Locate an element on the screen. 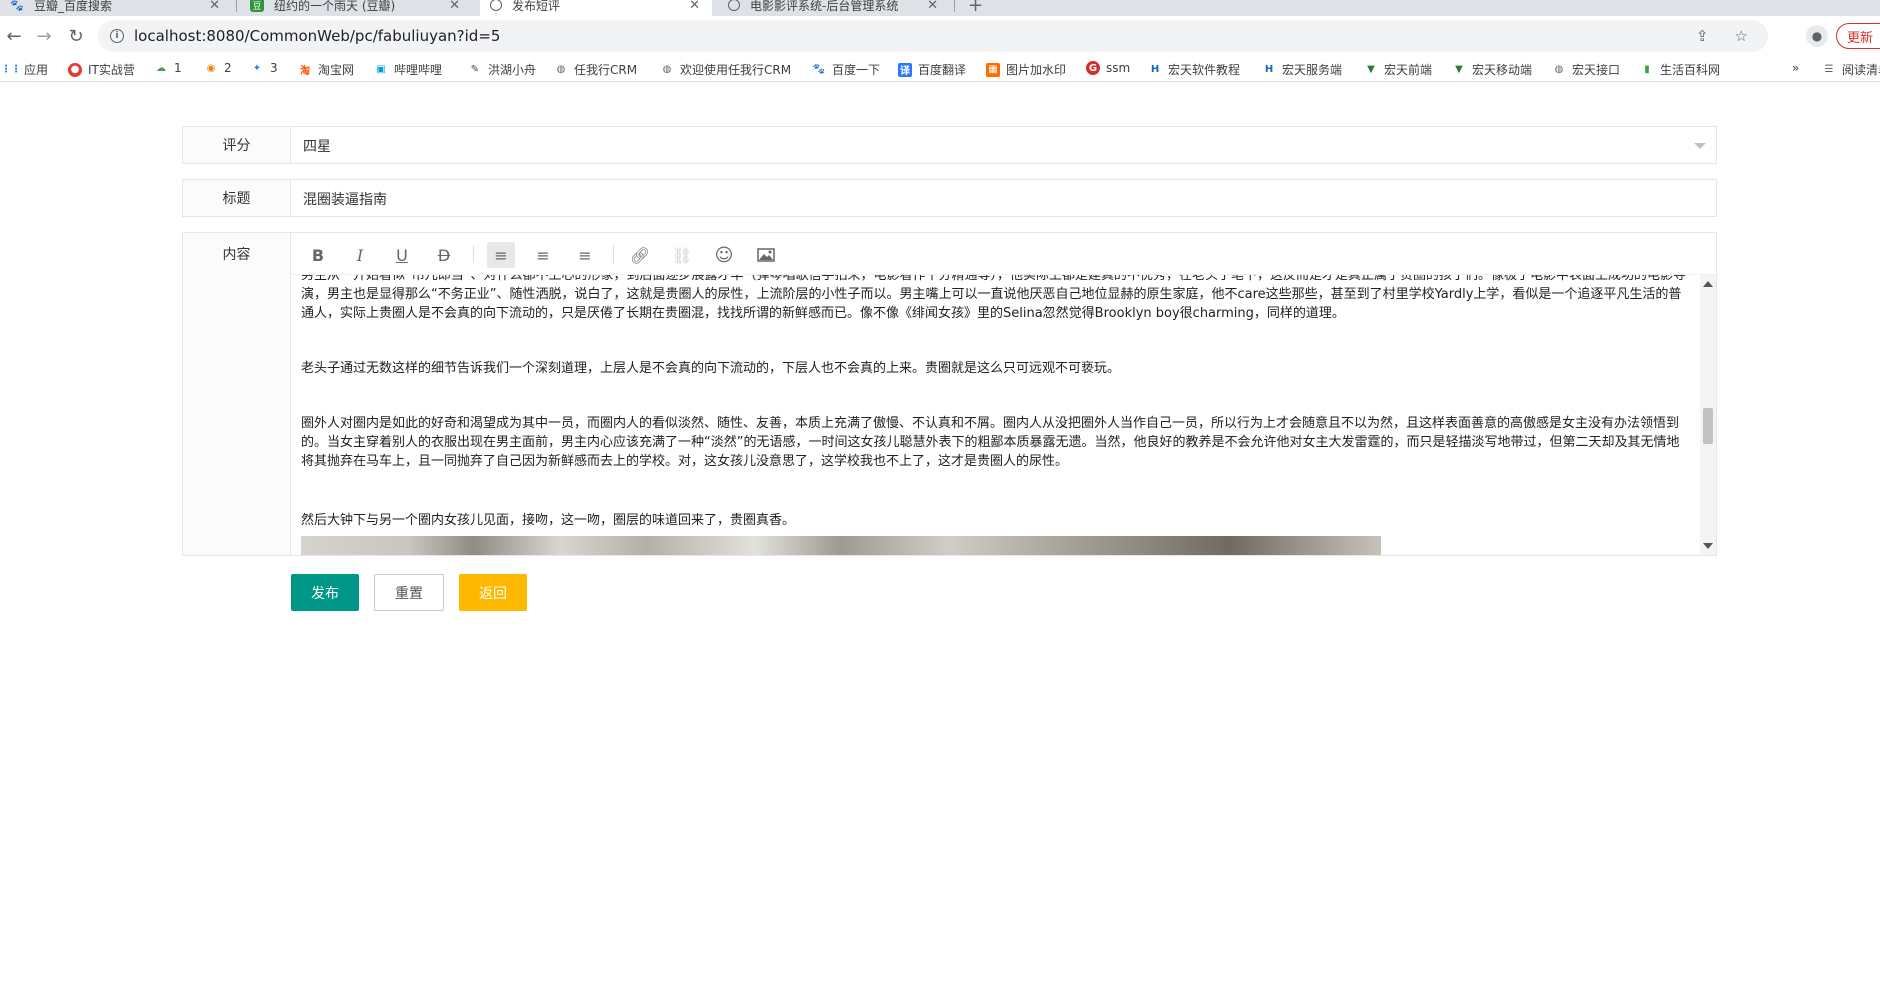 The height and width of the screenshot is (996, 1880). editor-toolbar: B I U D ≡ ≡ ≡ 🔗︎ ⛓︎ ☺ is located at coordinates (1003, 254).